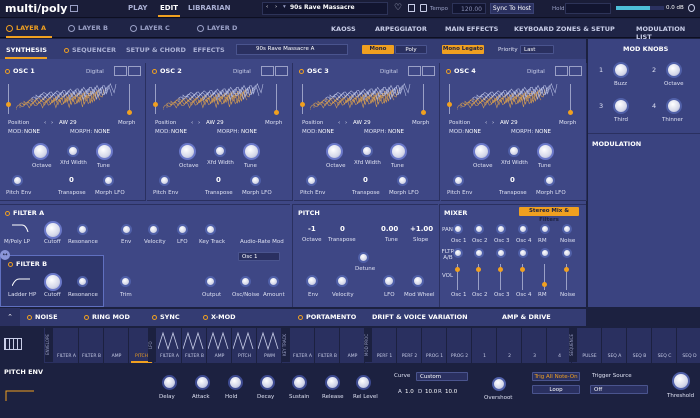  I want to click on env-rel-level-knob, so click(363, 382).